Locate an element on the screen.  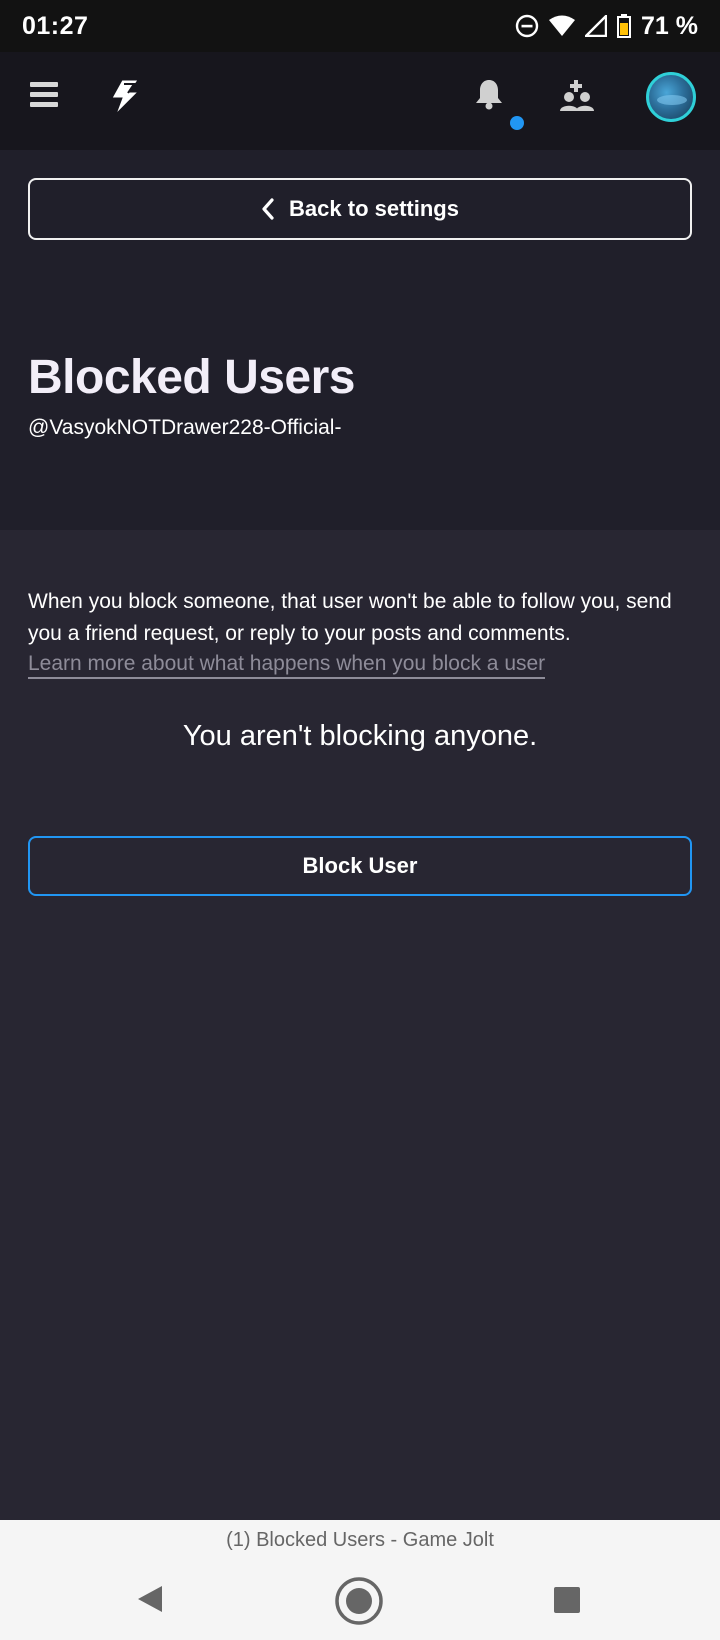
username: @VasyokNOTDrawer228-Official- is located at coordinates (185, 427).